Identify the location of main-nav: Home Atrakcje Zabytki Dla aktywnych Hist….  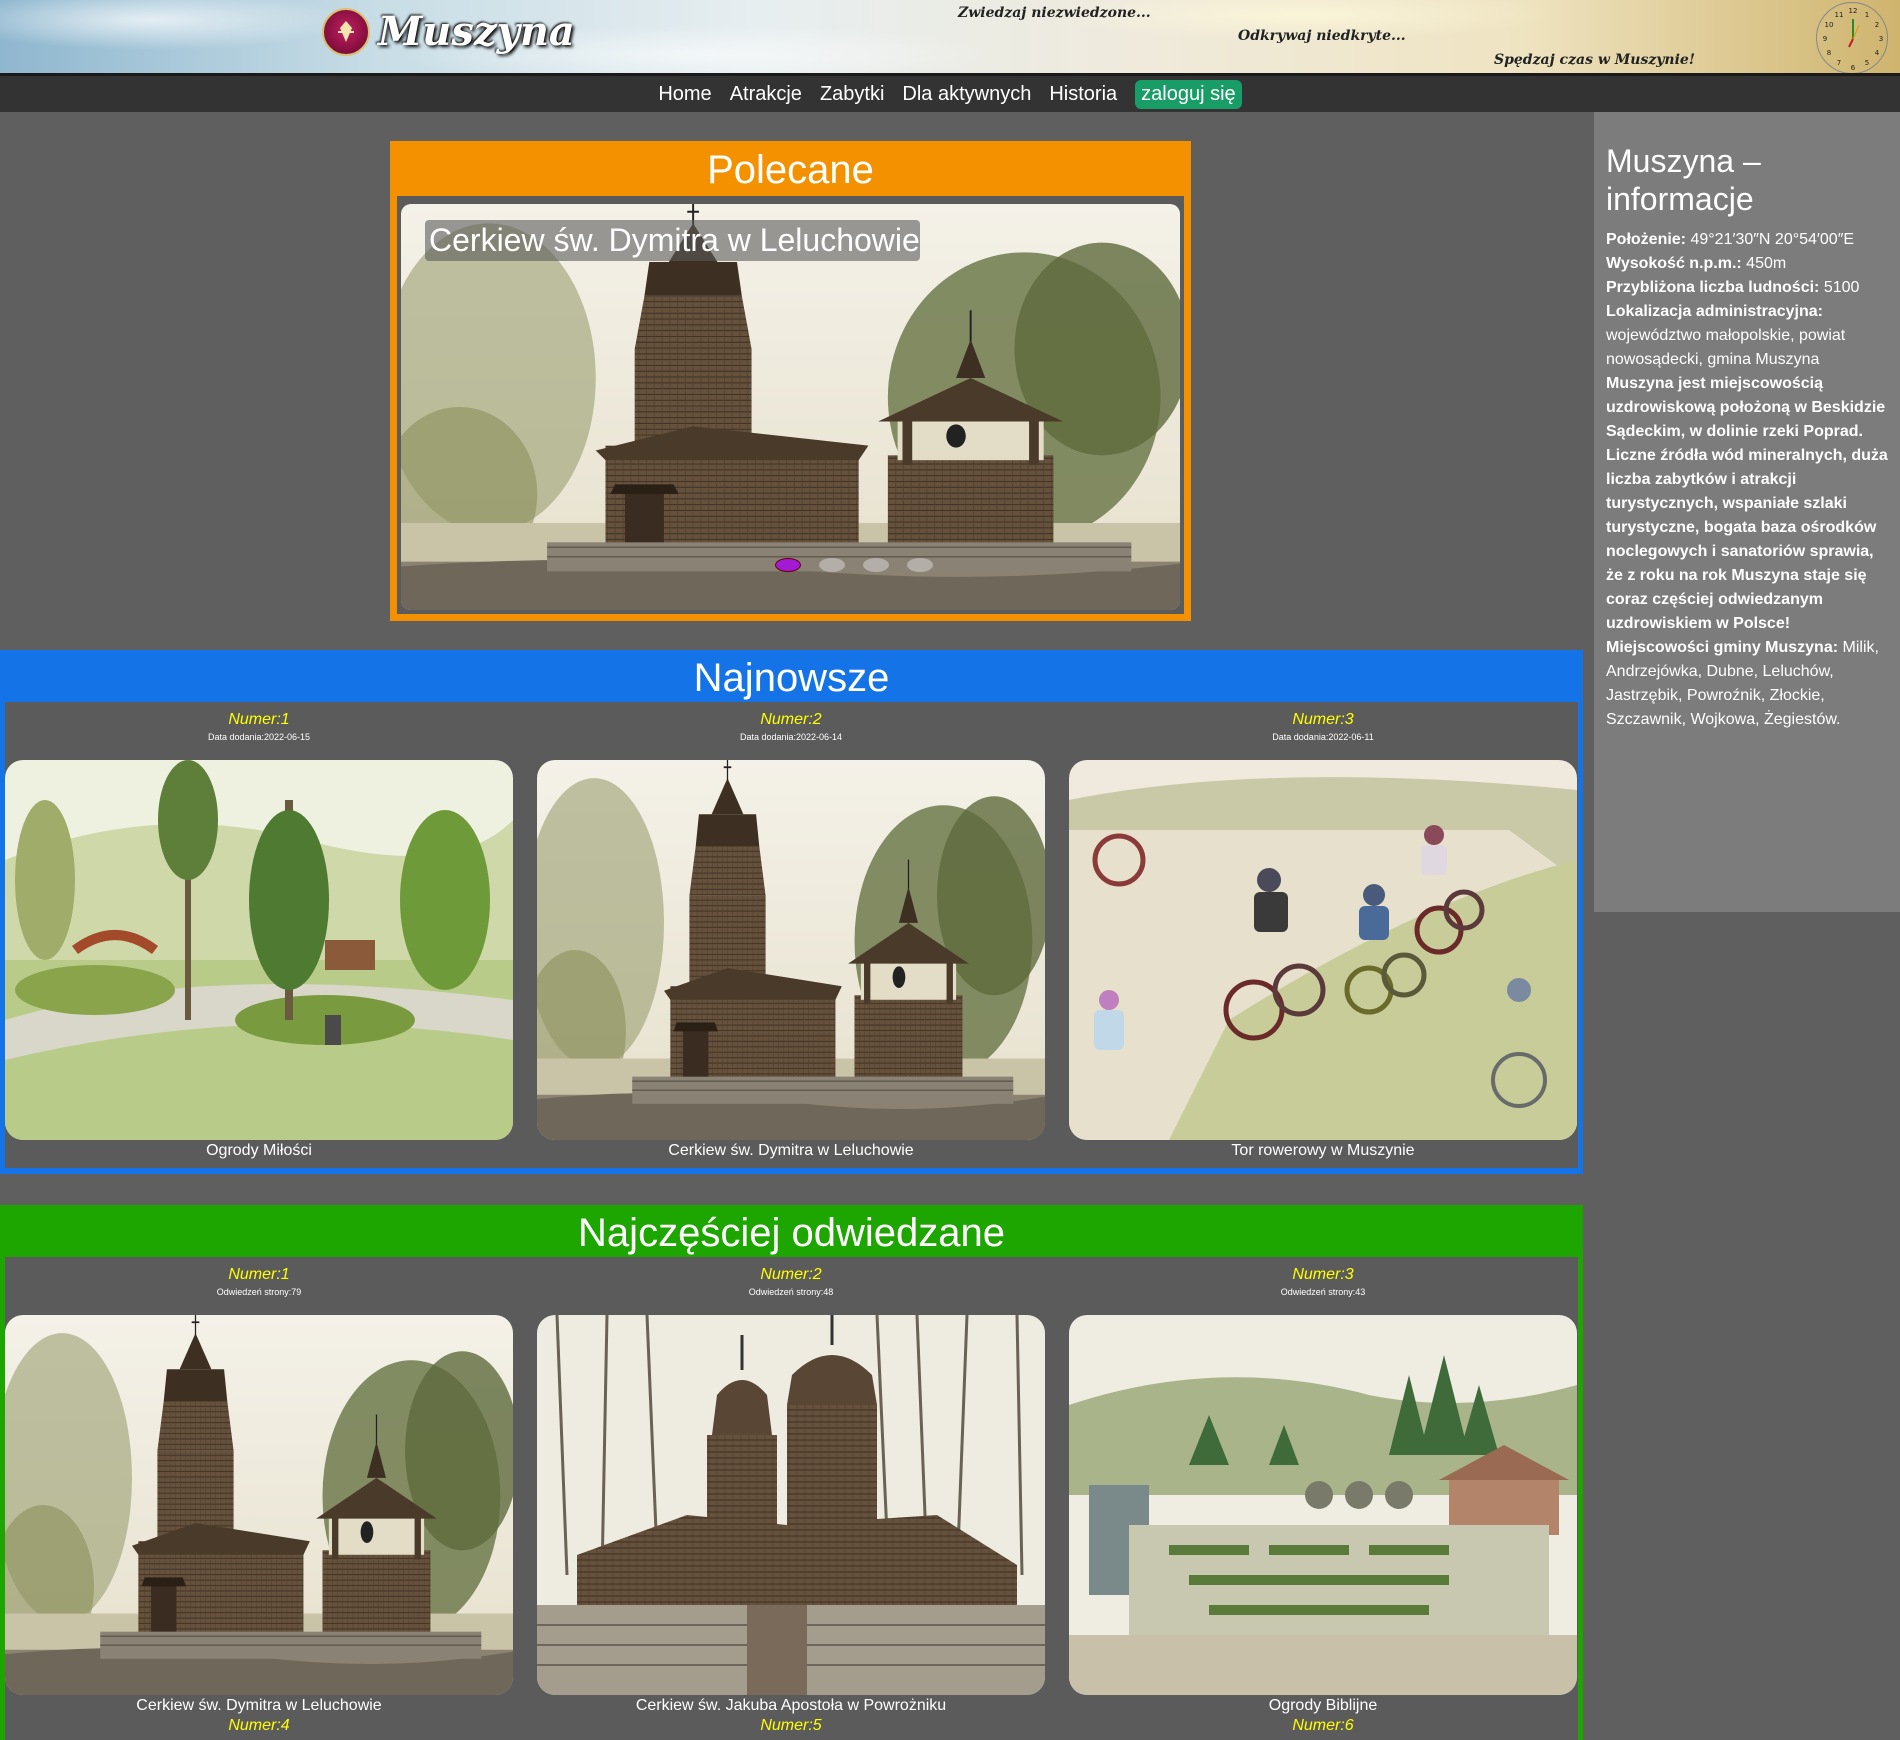
(950, 94).